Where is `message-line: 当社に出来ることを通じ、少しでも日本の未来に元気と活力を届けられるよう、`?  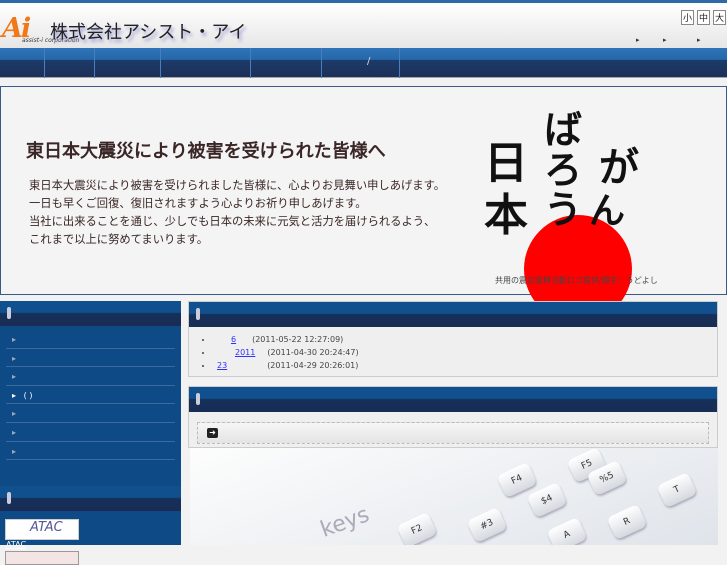
message-line: 当社に出来ることを通じ、少しでも日本の未来に元気と活力を届けられるよう、 is located at coordinates (232, 221).